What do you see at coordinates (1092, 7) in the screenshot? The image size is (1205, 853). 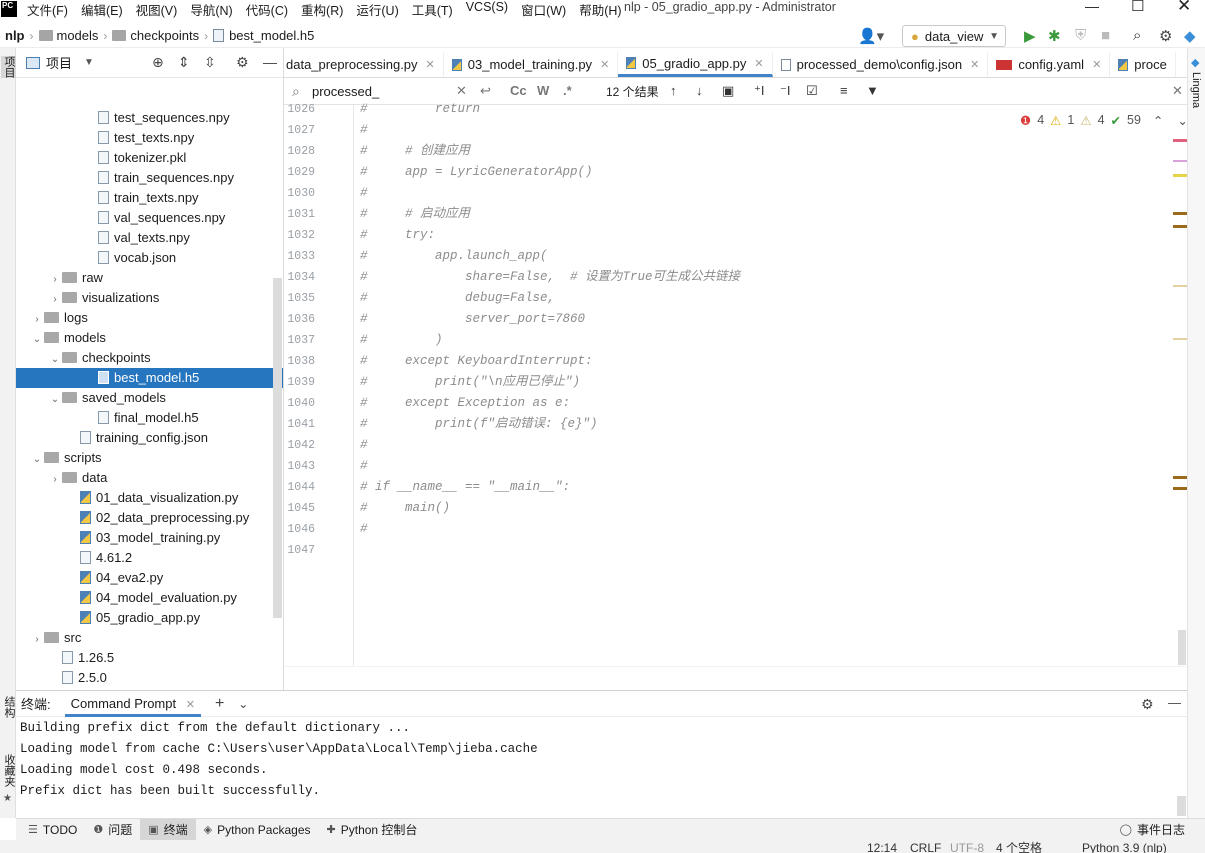 I see `minimize-icon: —` at bounding box center [1092, 7].